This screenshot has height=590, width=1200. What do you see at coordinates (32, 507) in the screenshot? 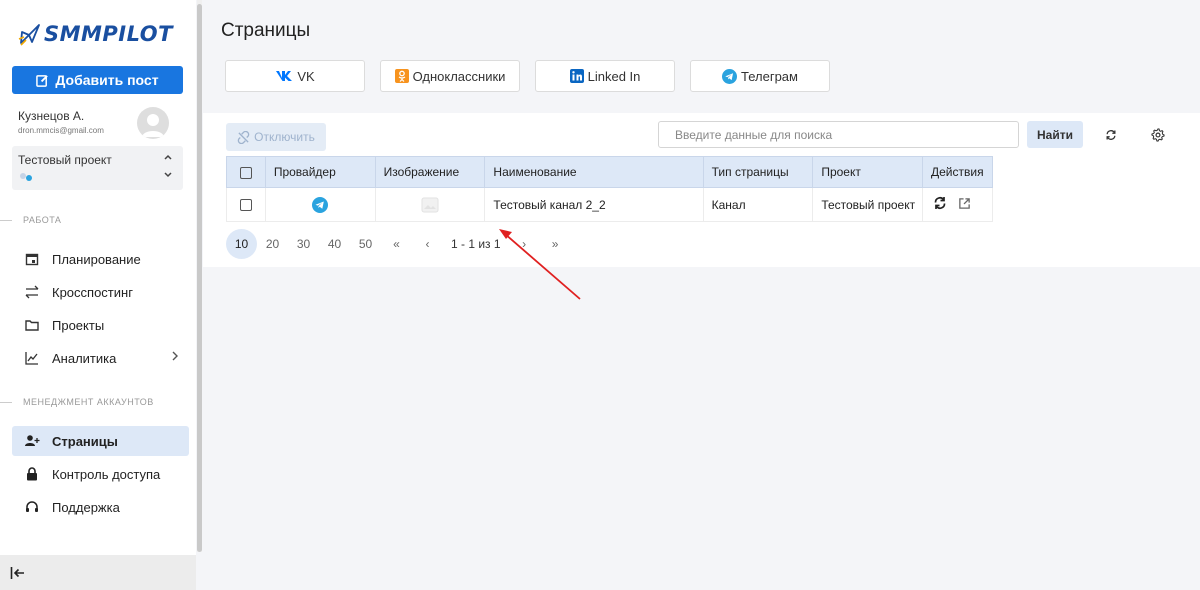
I see `headset-icon` at bounding box center [32, 507].